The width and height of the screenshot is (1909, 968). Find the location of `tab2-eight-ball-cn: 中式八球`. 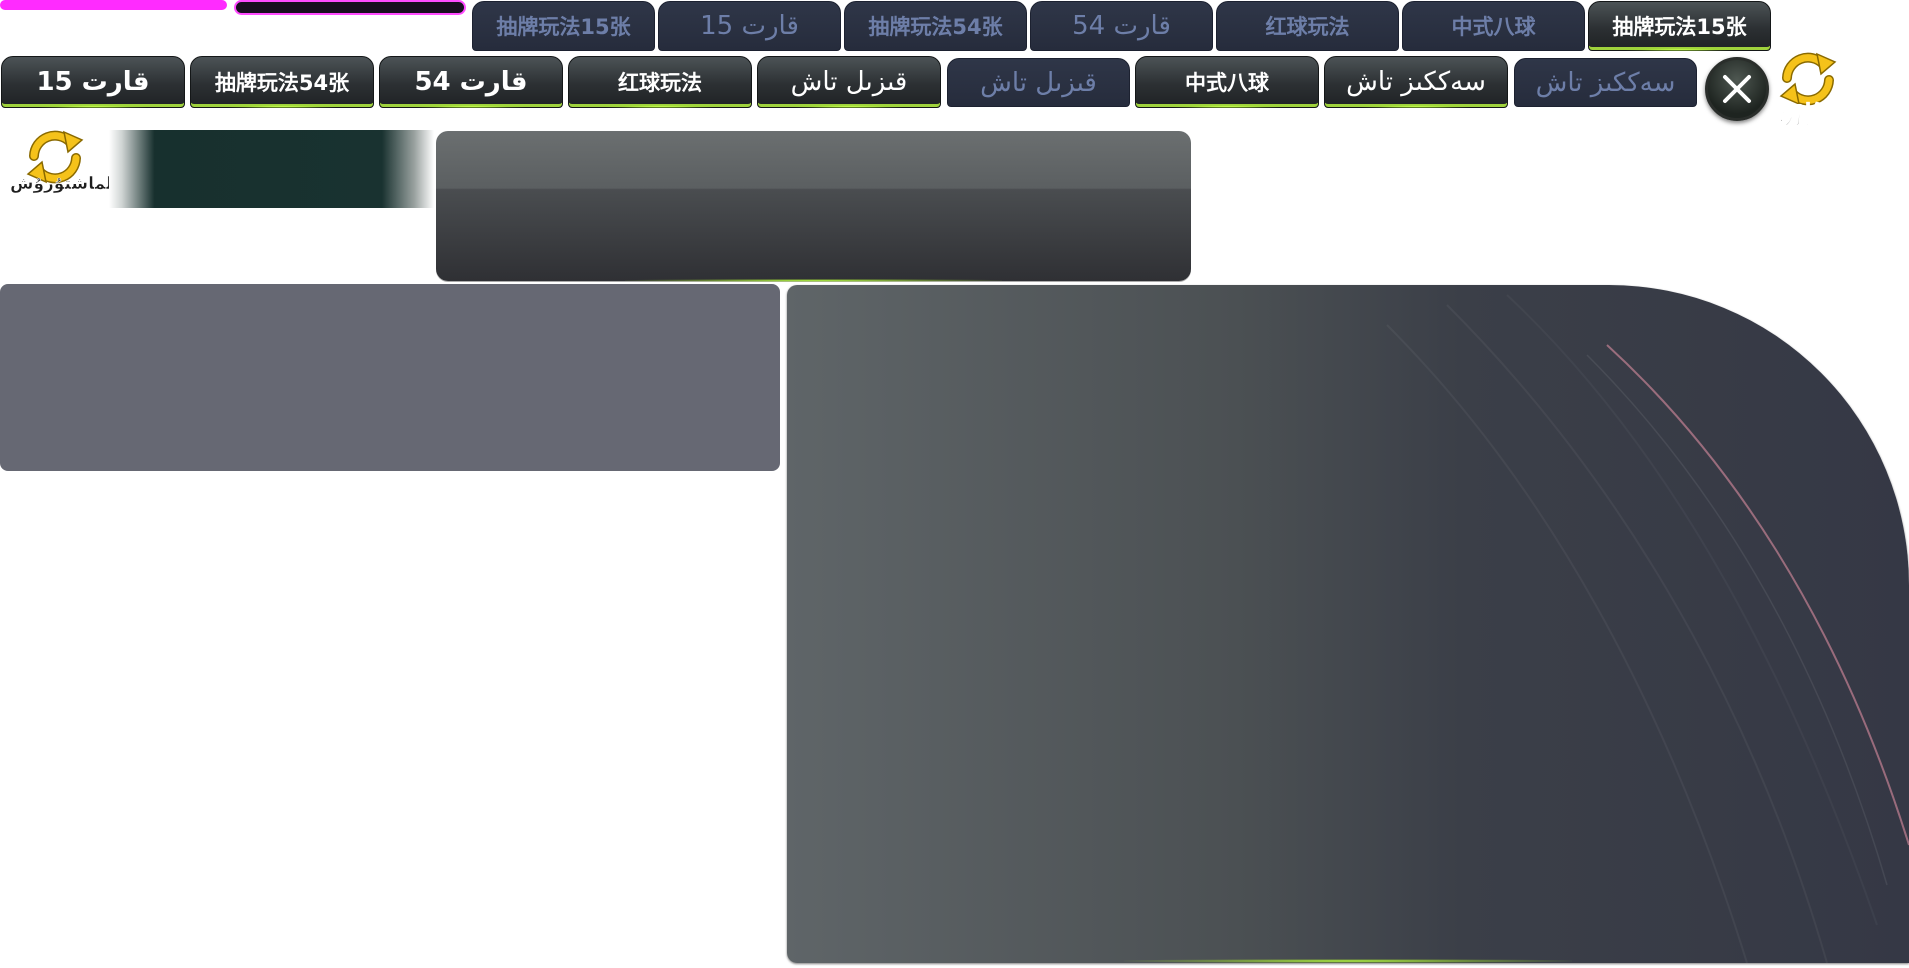

tab2-eight-ball-cn: 中式八球 is located at coordinates (1227, 82).